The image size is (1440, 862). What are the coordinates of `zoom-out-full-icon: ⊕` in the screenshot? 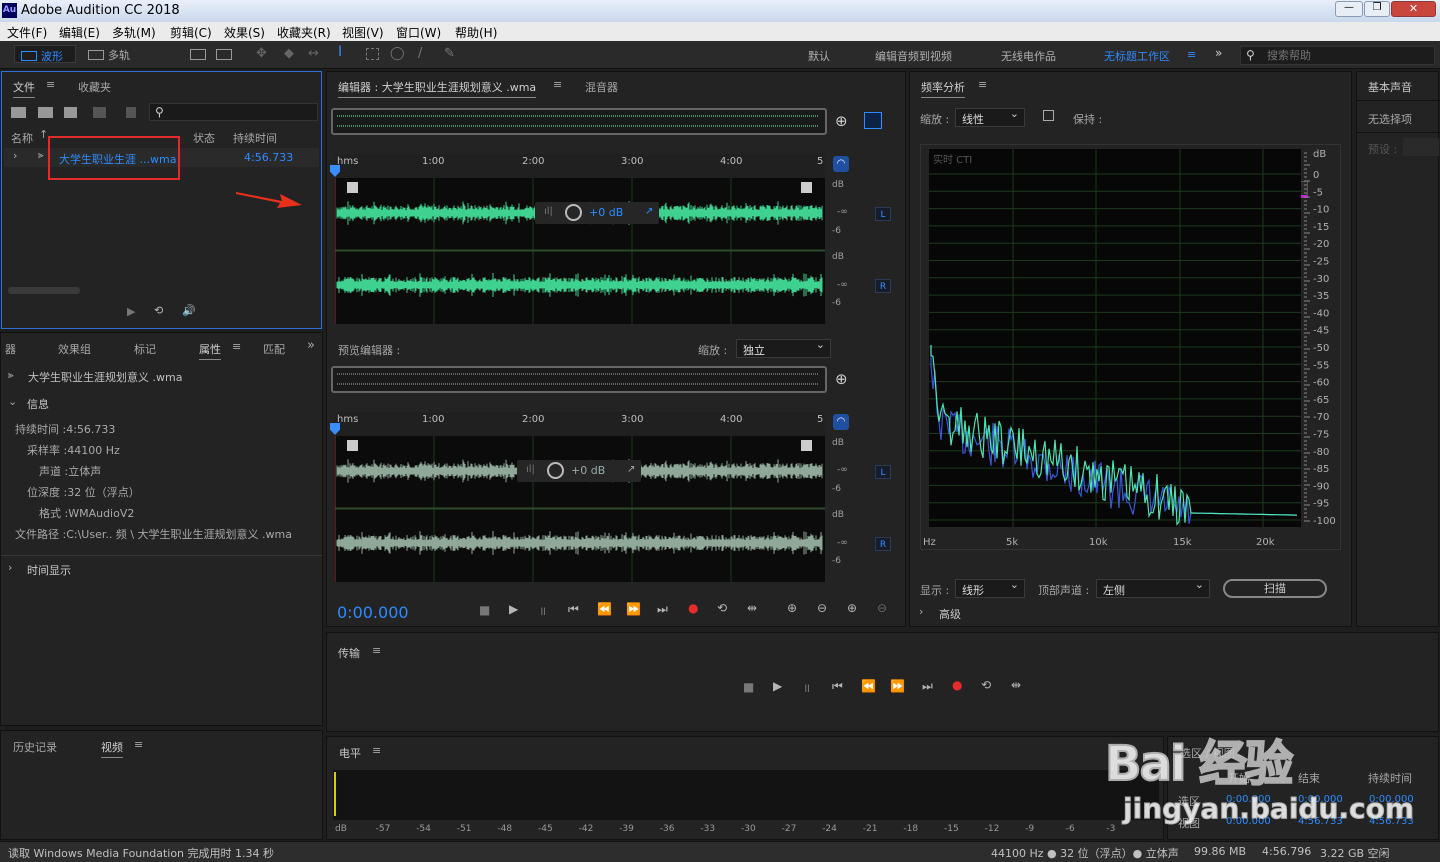 It's located at (841, 121).